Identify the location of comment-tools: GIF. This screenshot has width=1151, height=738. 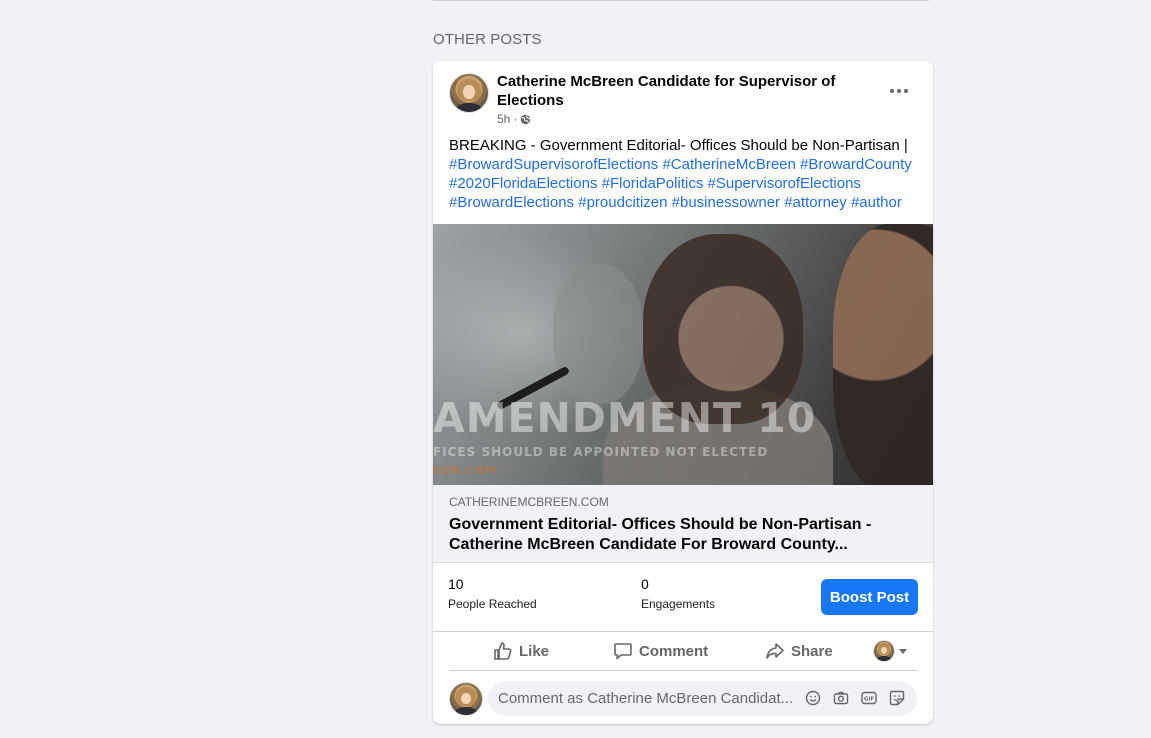
(855, 698).